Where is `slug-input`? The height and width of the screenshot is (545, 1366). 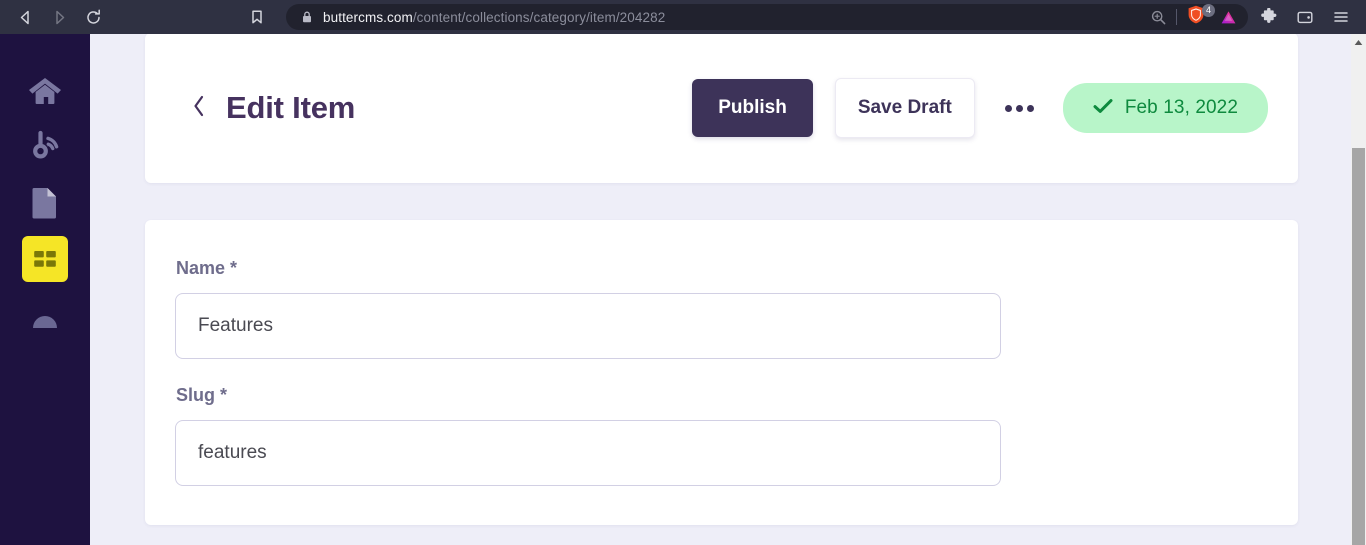
slug-input is located at coordinates (588, 453).